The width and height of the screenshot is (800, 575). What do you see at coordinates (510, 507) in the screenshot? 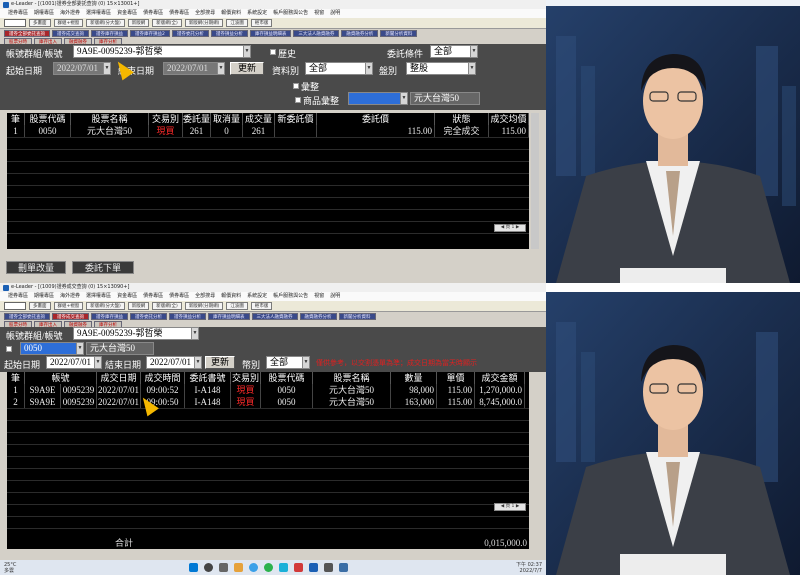
I see `grid-pager: ◀ 頁 1 ▶` at bounding box center [510, 507].